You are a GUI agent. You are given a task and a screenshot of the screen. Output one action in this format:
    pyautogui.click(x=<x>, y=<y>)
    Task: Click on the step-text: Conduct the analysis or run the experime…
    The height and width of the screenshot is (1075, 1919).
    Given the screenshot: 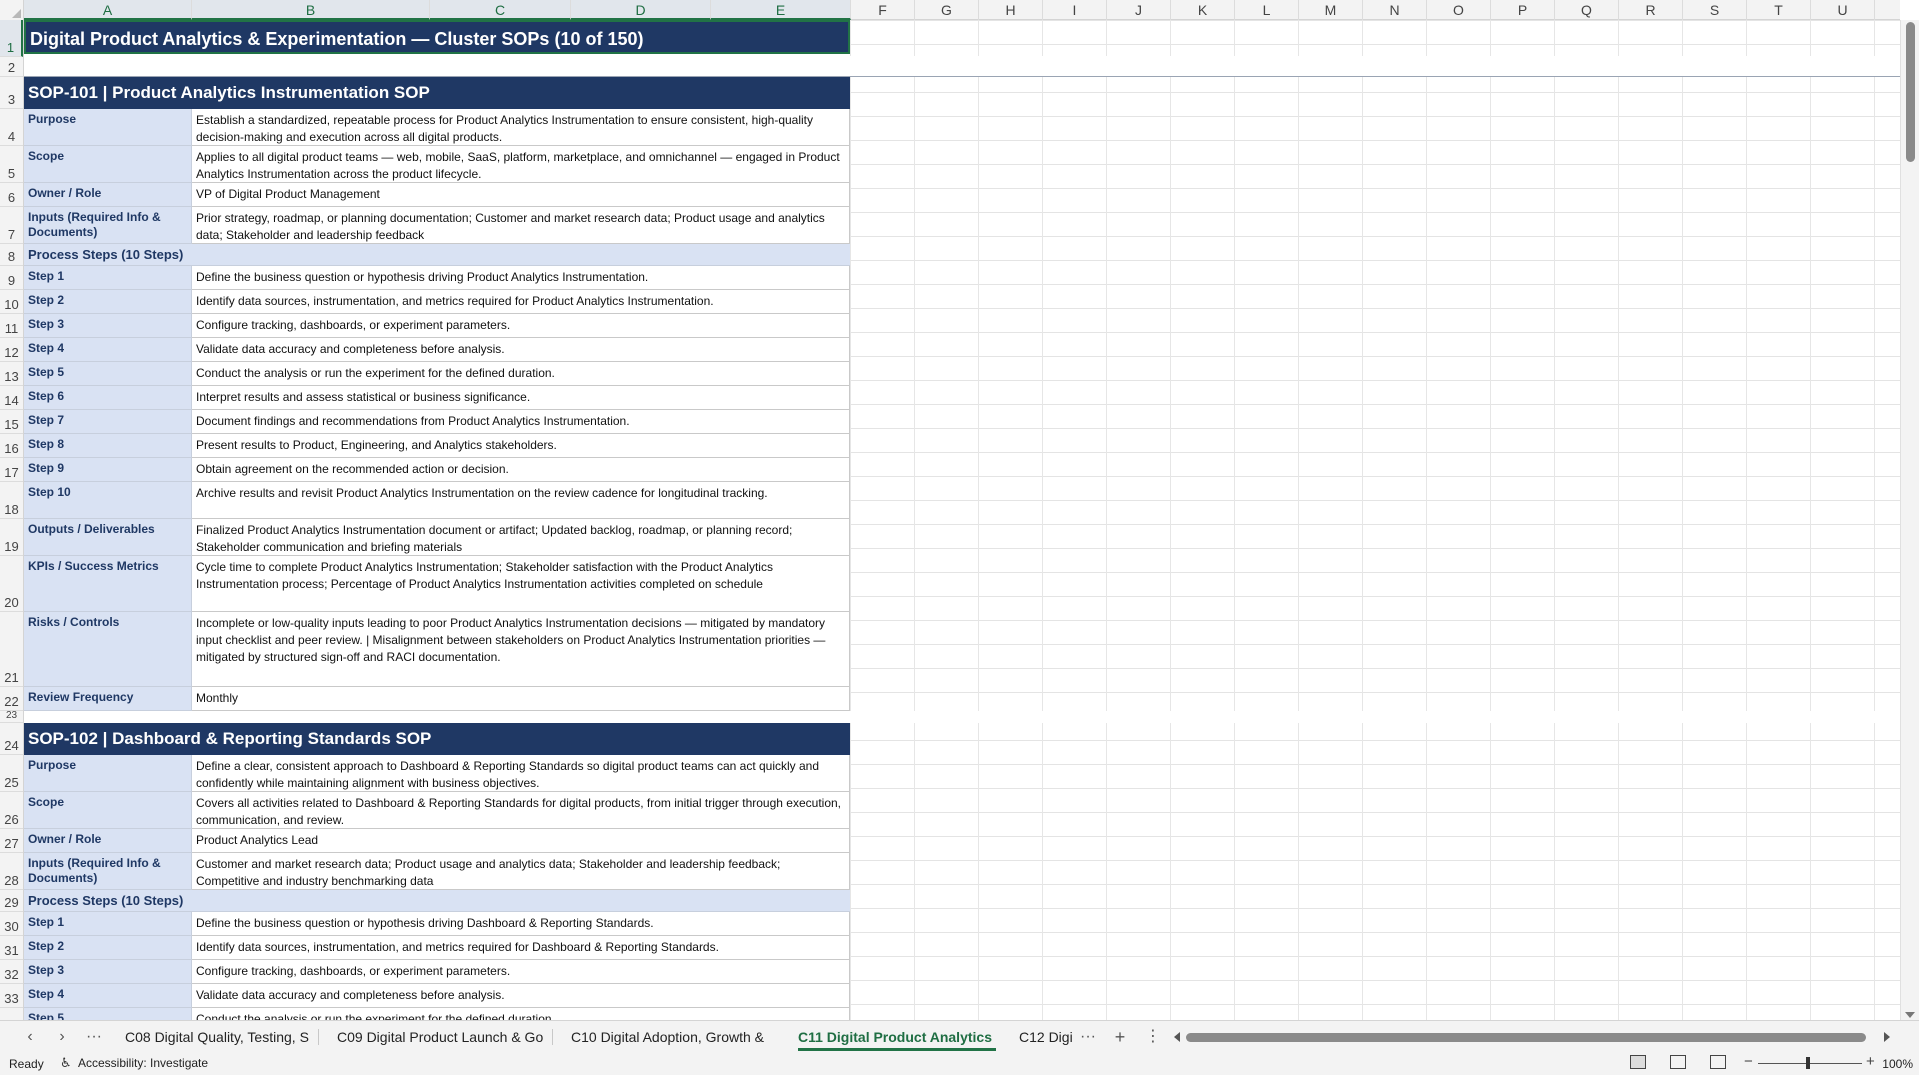 What is the action you would take?
    pyautogui.click(x=521, y=374)
    